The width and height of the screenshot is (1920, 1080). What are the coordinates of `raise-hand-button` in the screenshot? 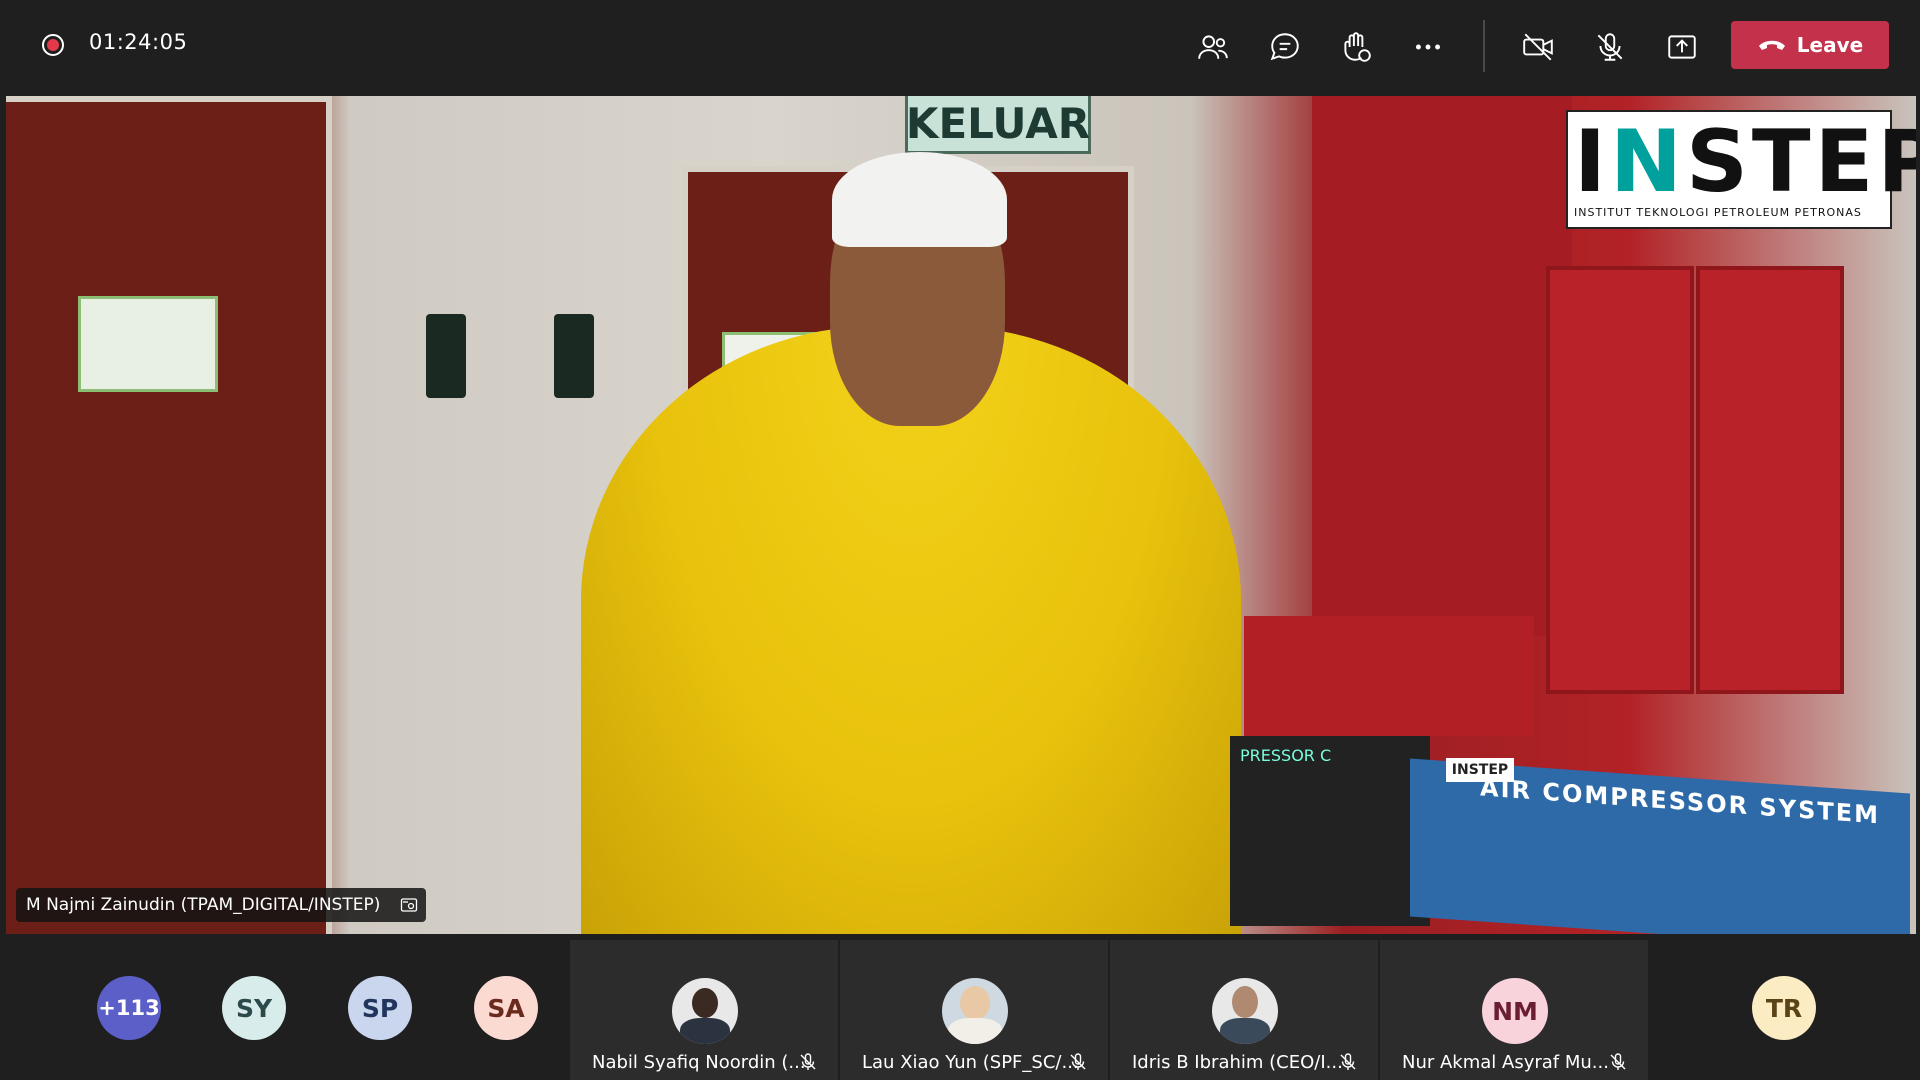 It's located at (1356, 47).